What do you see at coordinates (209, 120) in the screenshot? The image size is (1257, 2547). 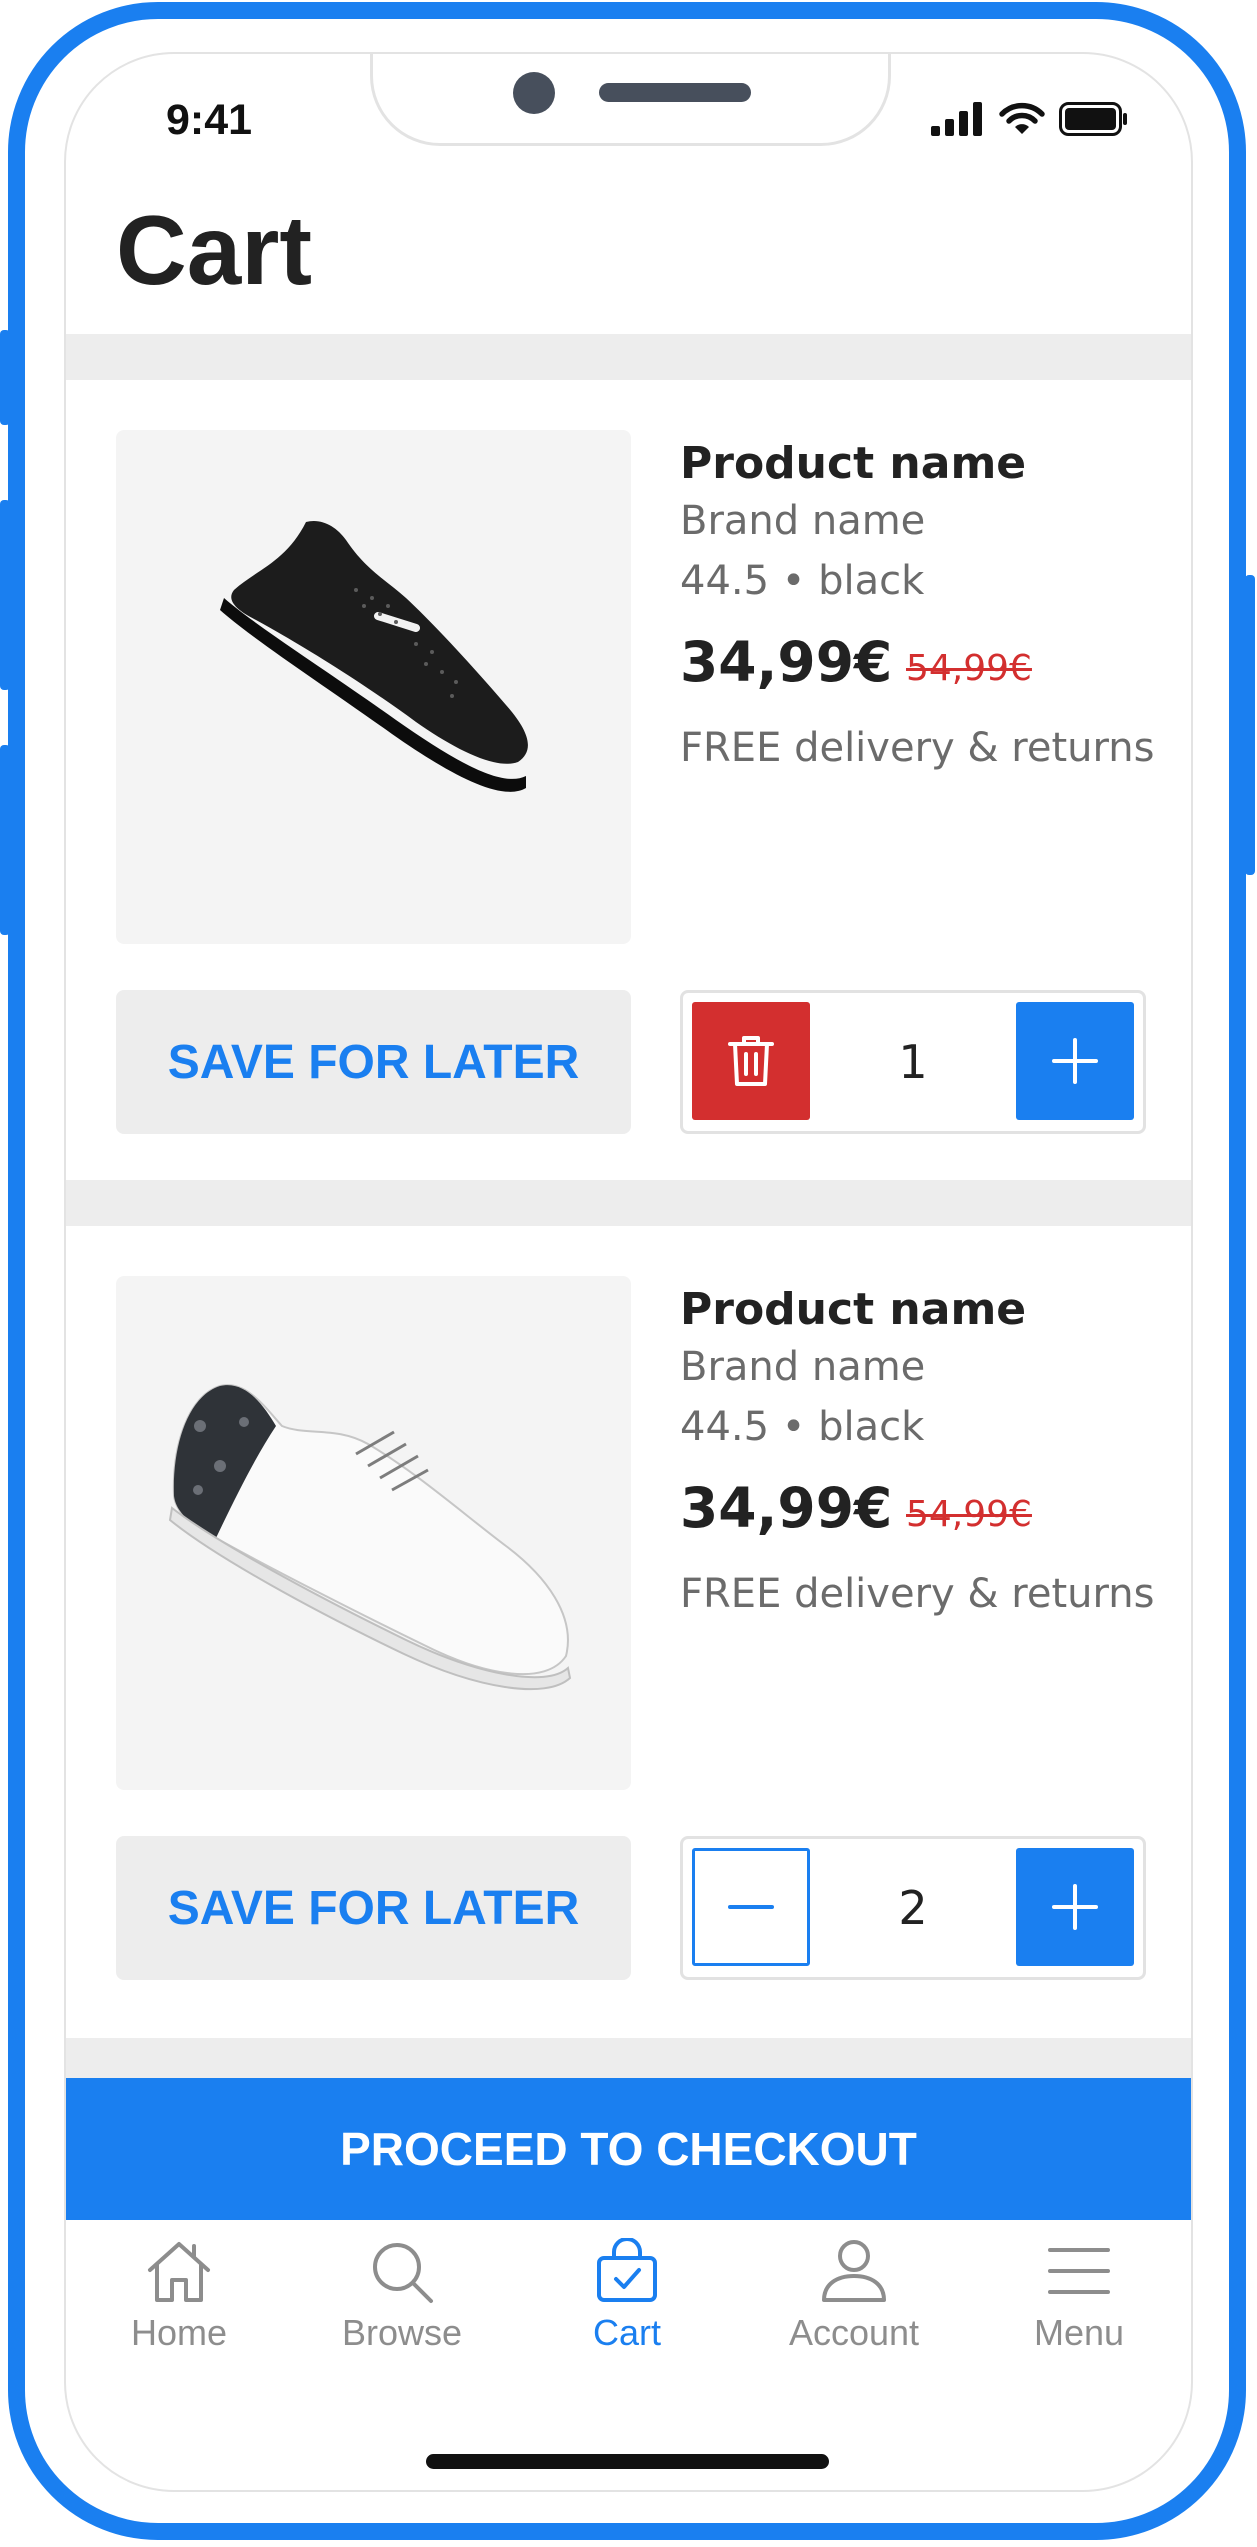 I see `status-time: 9:41` at bounding box center [209, 120].